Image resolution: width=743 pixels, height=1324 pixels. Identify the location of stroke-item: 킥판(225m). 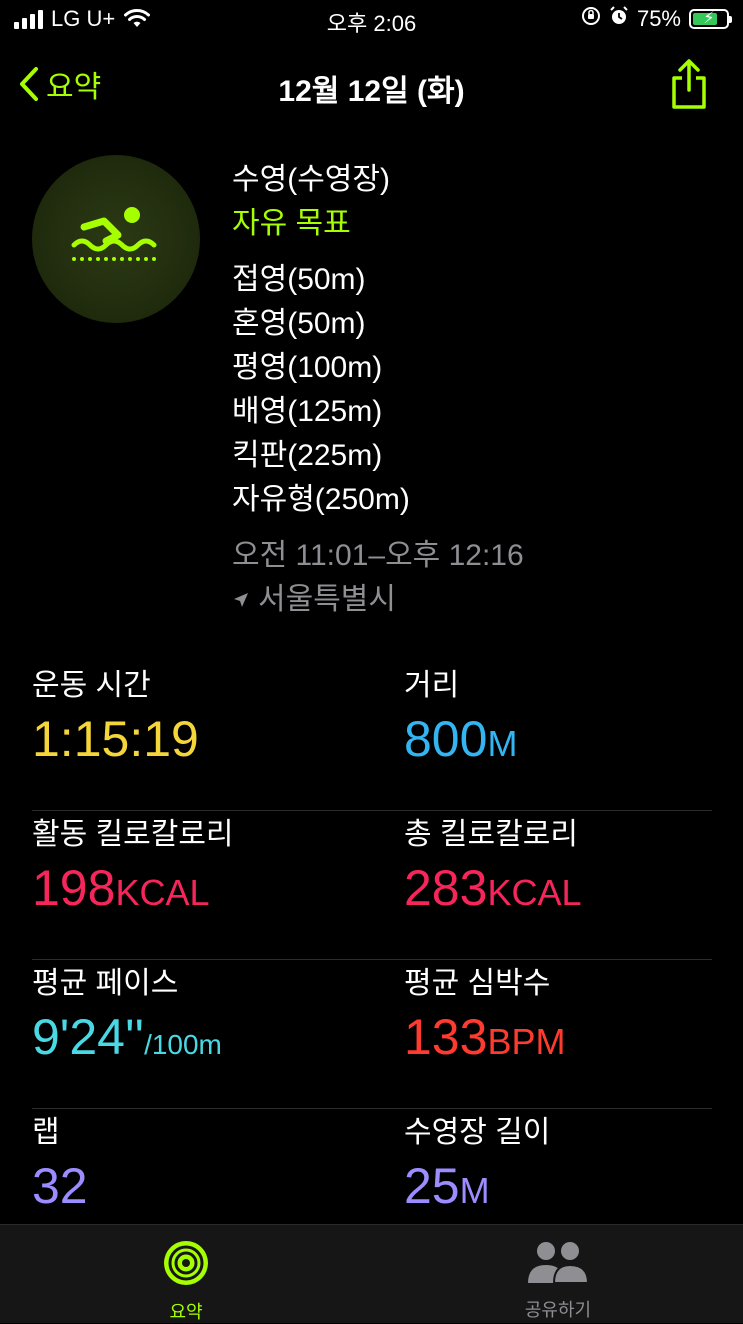
(307, 455).